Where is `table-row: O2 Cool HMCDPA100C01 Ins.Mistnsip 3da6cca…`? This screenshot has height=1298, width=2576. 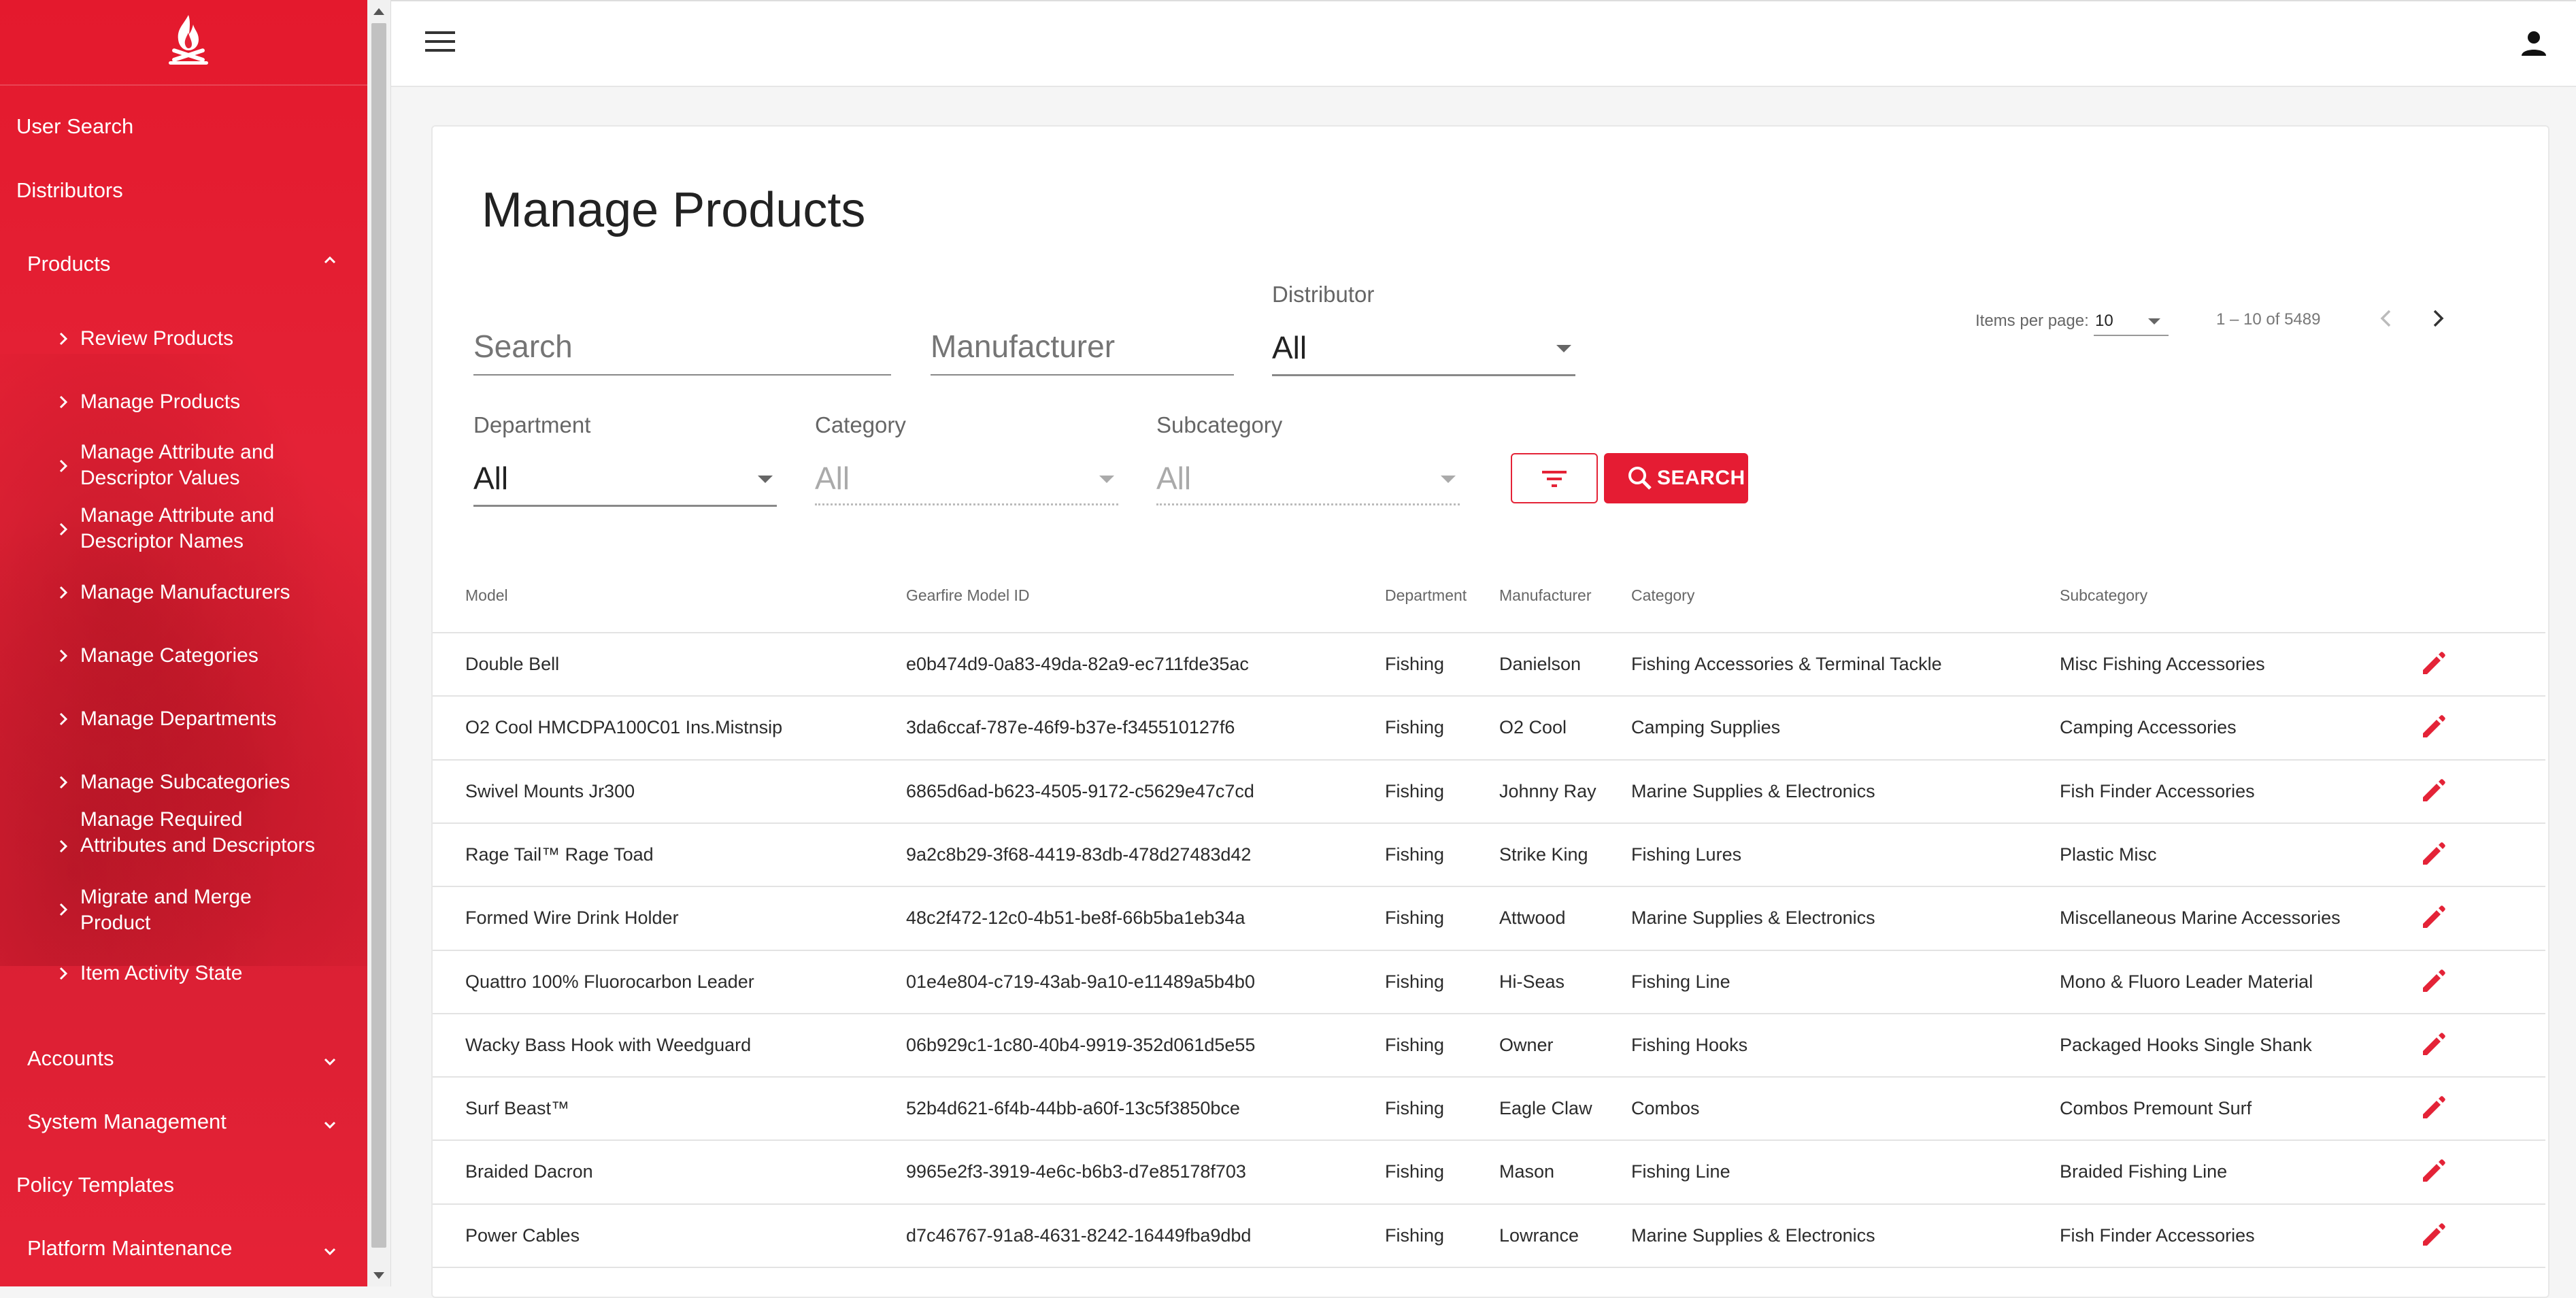 table-row: O2 Cool HMCDPA100C01 Ins.Mistnsip 3da6cca… is located at coordinates (1489, 728).